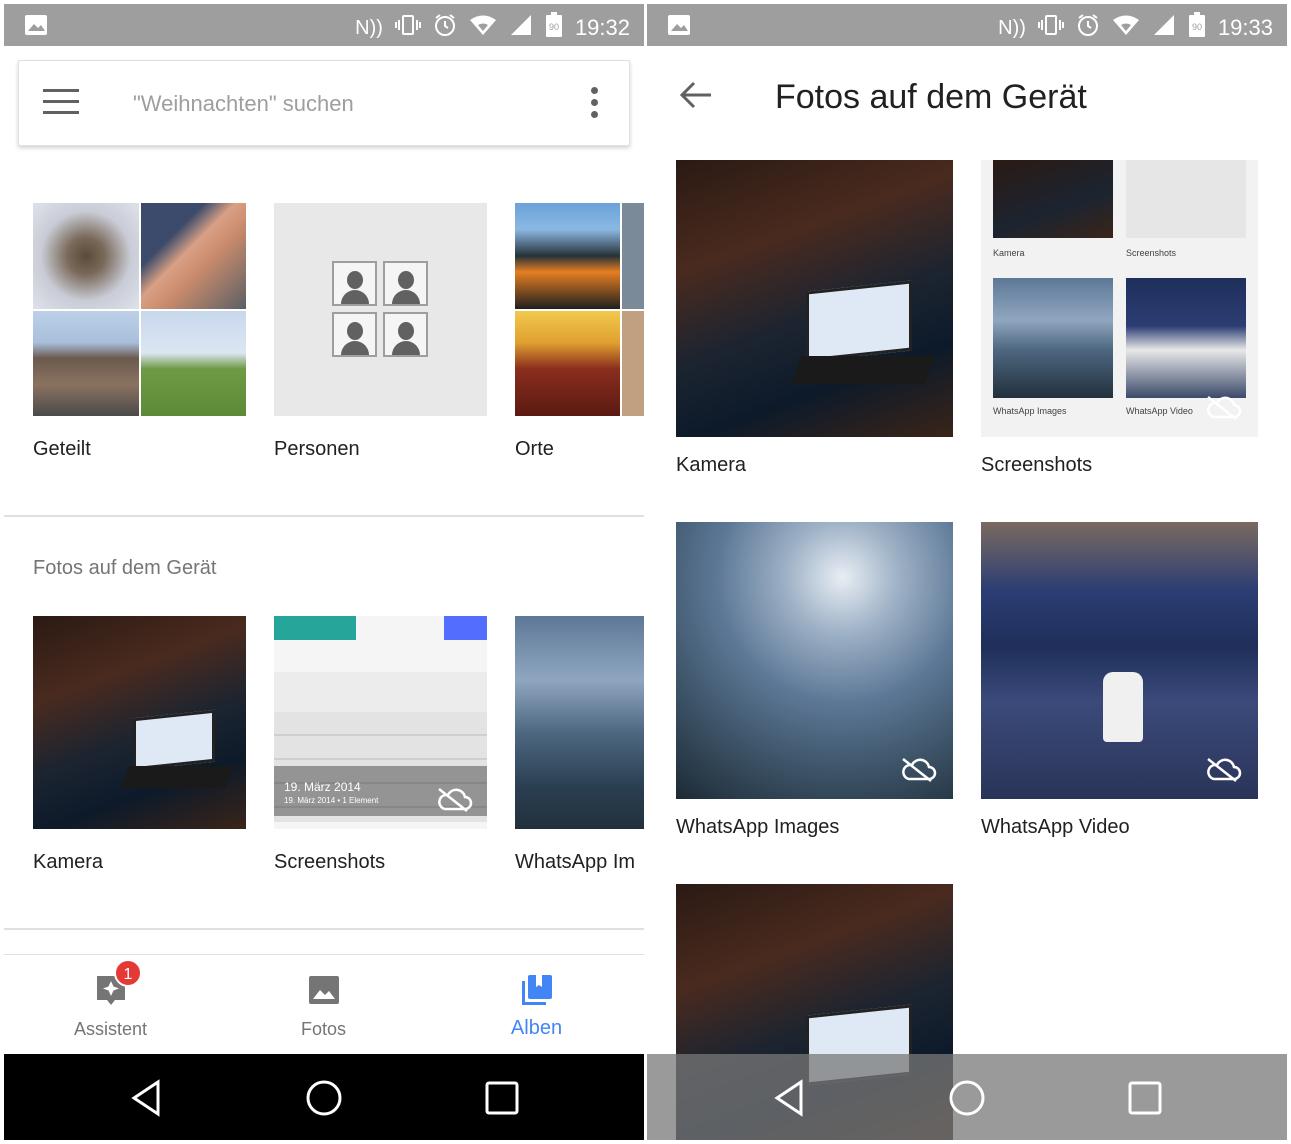 The image size is (1291, 1144). What do you see at coordinates (86, 256) in the screenshot?
I see `thumb-plant` at bounding box center [86, 256].